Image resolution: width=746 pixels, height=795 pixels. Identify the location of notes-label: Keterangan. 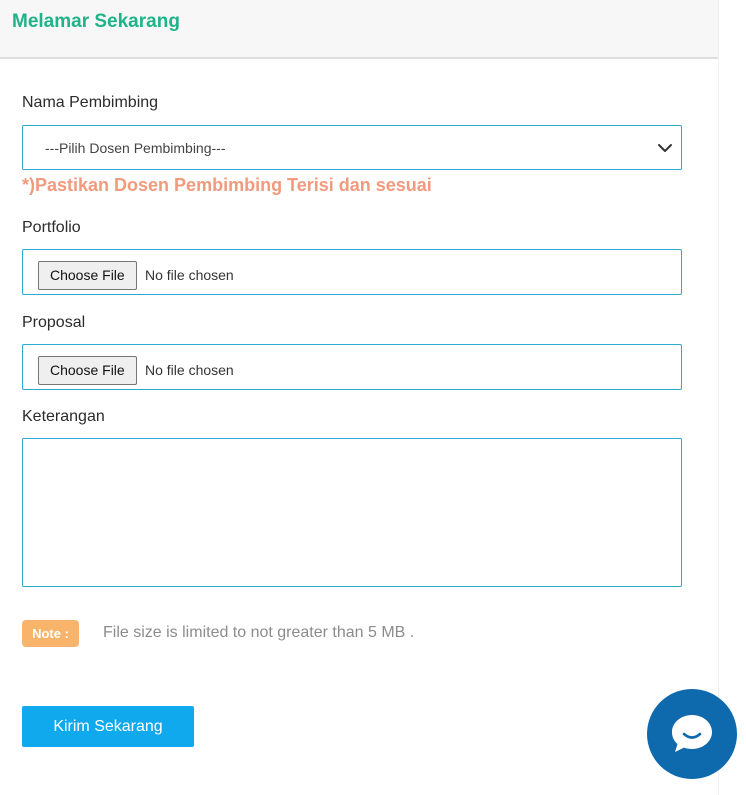
(63, 416).